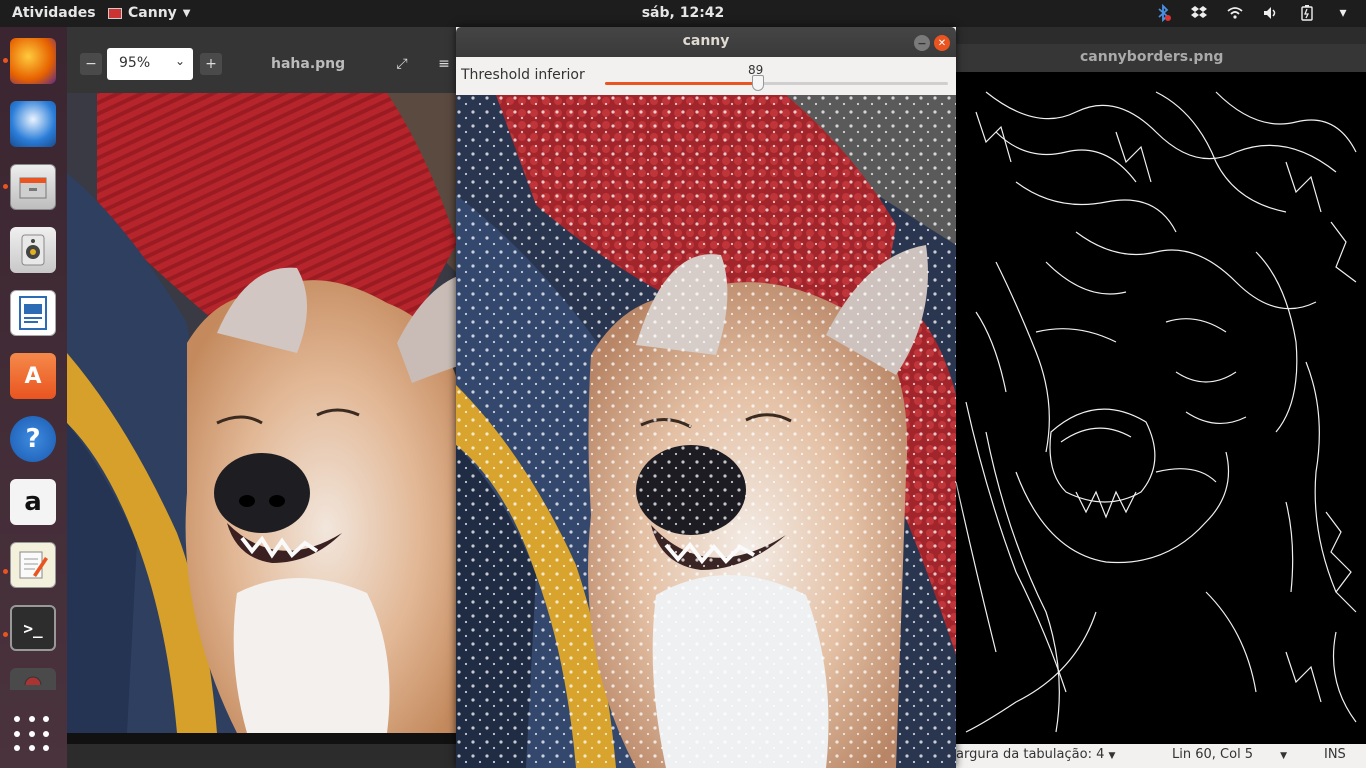  I want to click on wifi-icon, so click(1235, 13).